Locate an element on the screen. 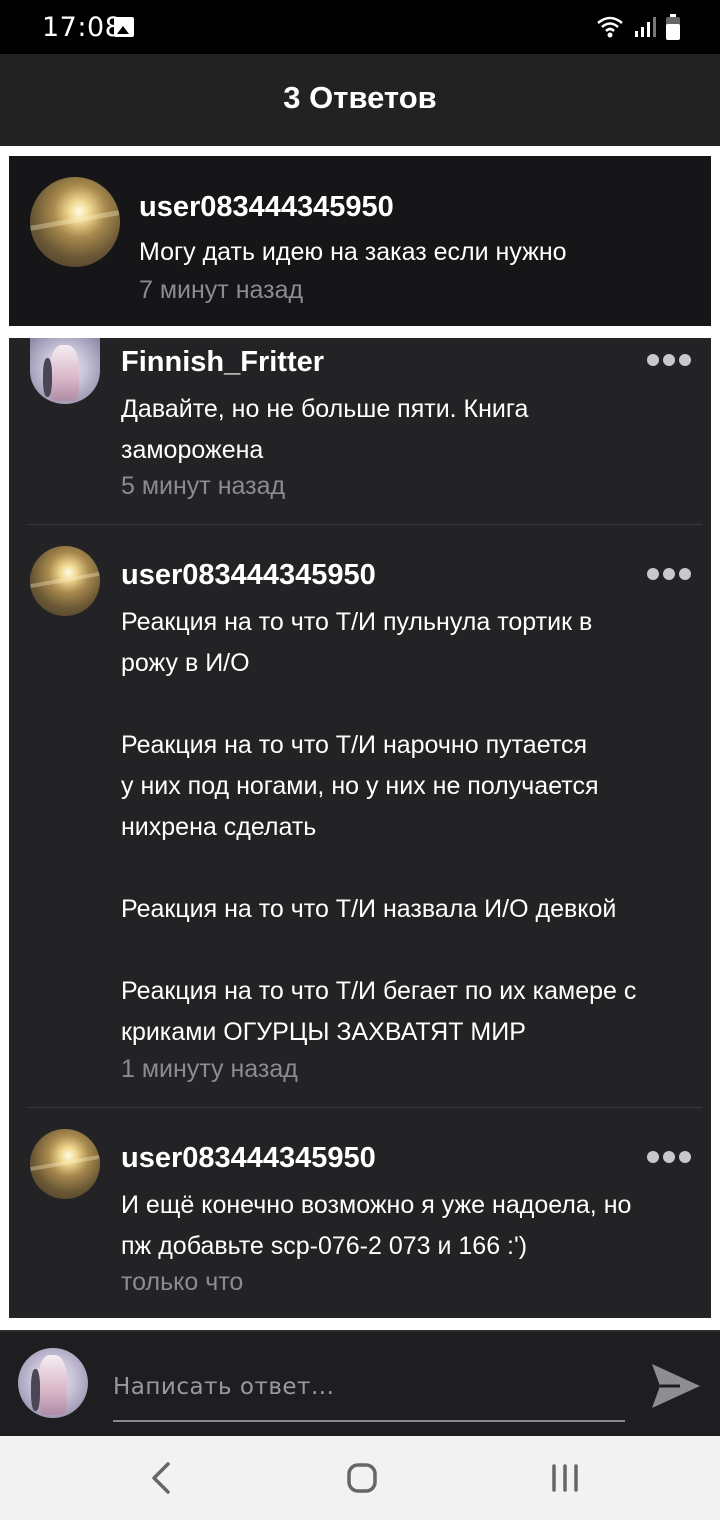  reply-time: 5 минут назад is located at coordinates (203, 486).